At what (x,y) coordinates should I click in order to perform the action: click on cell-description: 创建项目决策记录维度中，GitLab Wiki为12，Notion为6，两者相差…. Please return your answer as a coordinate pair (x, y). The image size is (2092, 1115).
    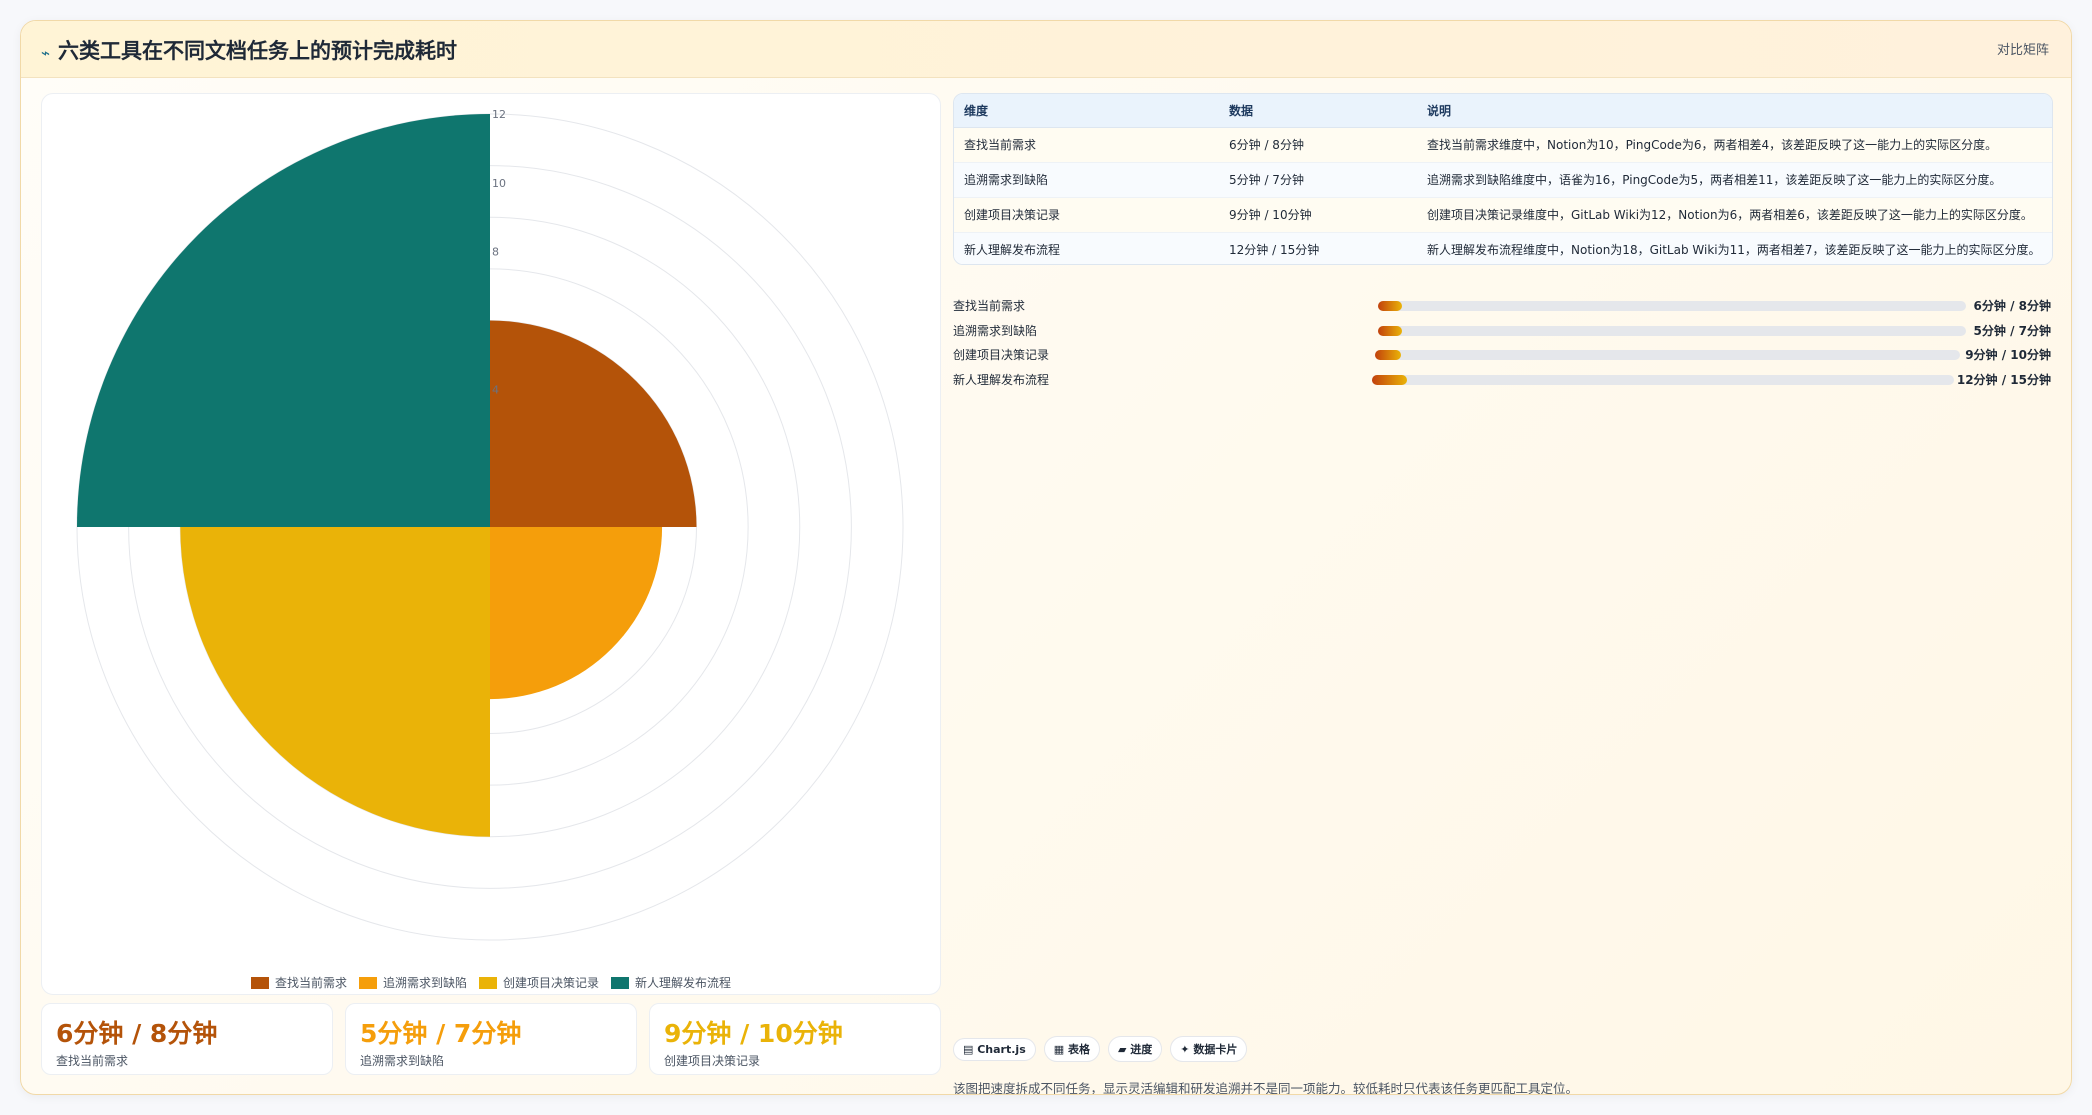
    Looking at the image, I should click on (1734, 215).